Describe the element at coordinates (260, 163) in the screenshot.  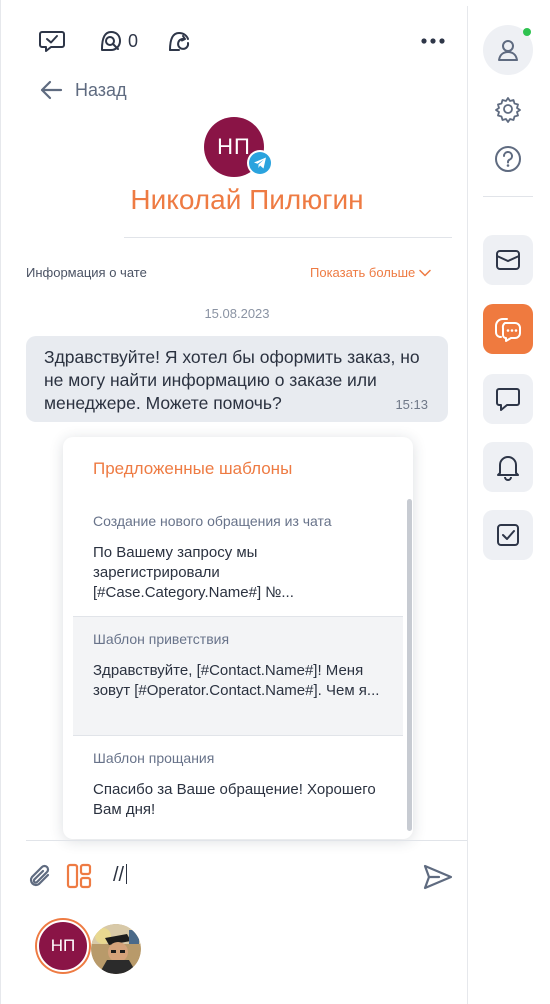
I see `telegram-icon` at that location.